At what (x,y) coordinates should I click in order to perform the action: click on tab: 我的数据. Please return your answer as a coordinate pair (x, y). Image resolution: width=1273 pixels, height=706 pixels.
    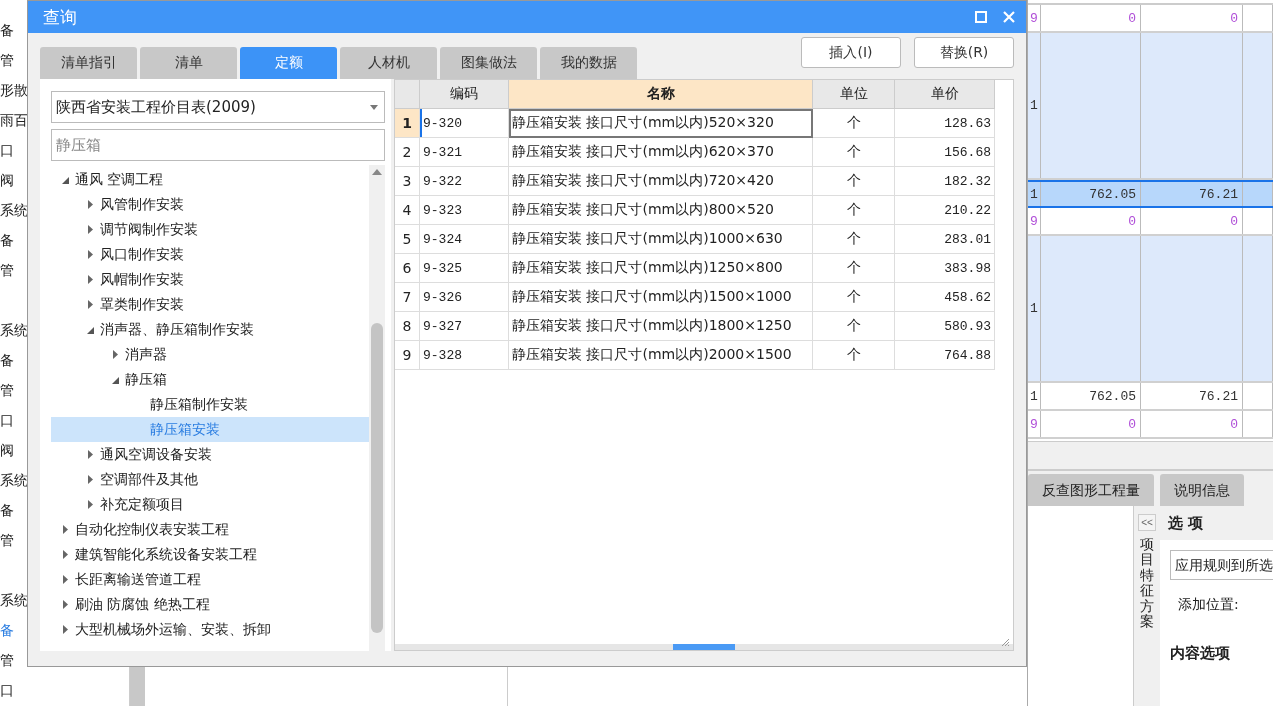
    Looking at the image, I should click on (588, 63).